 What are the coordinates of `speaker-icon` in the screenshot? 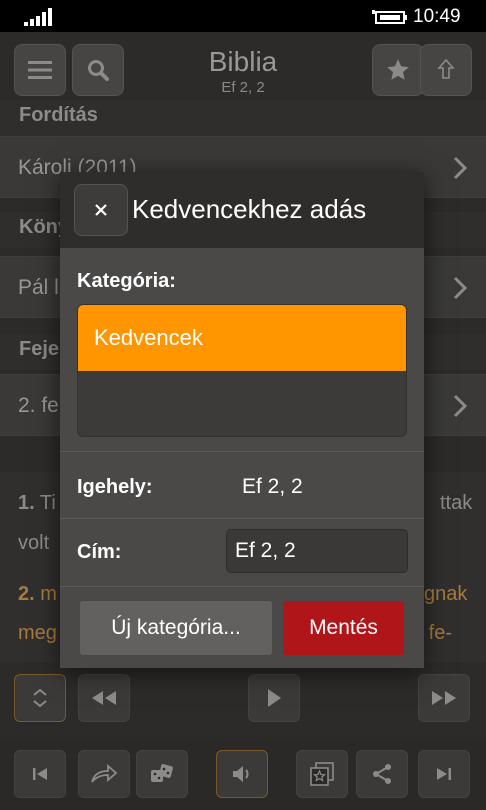 It's located at (241, 774).